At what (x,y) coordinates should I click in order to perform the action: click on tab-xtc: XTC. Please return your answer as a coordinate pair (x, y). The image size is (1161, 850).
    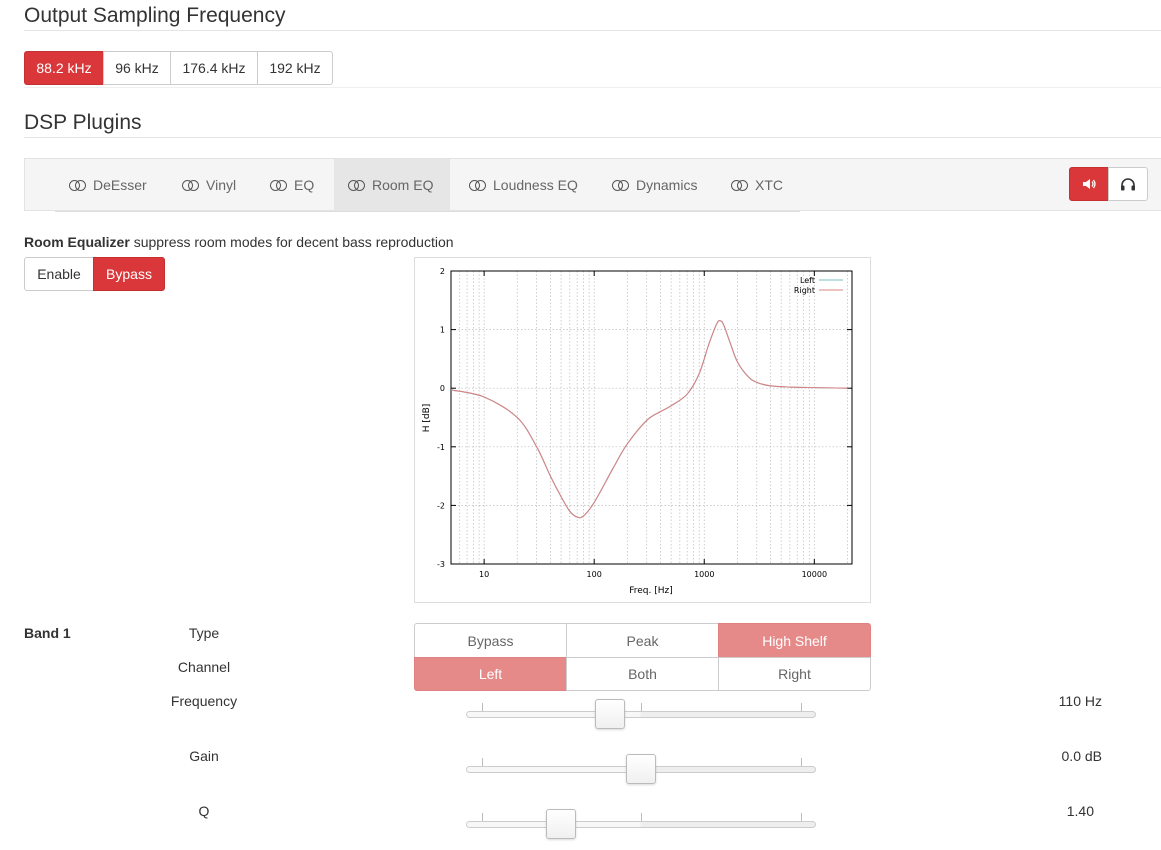
    Looking at the image, I should click on (757, 185).